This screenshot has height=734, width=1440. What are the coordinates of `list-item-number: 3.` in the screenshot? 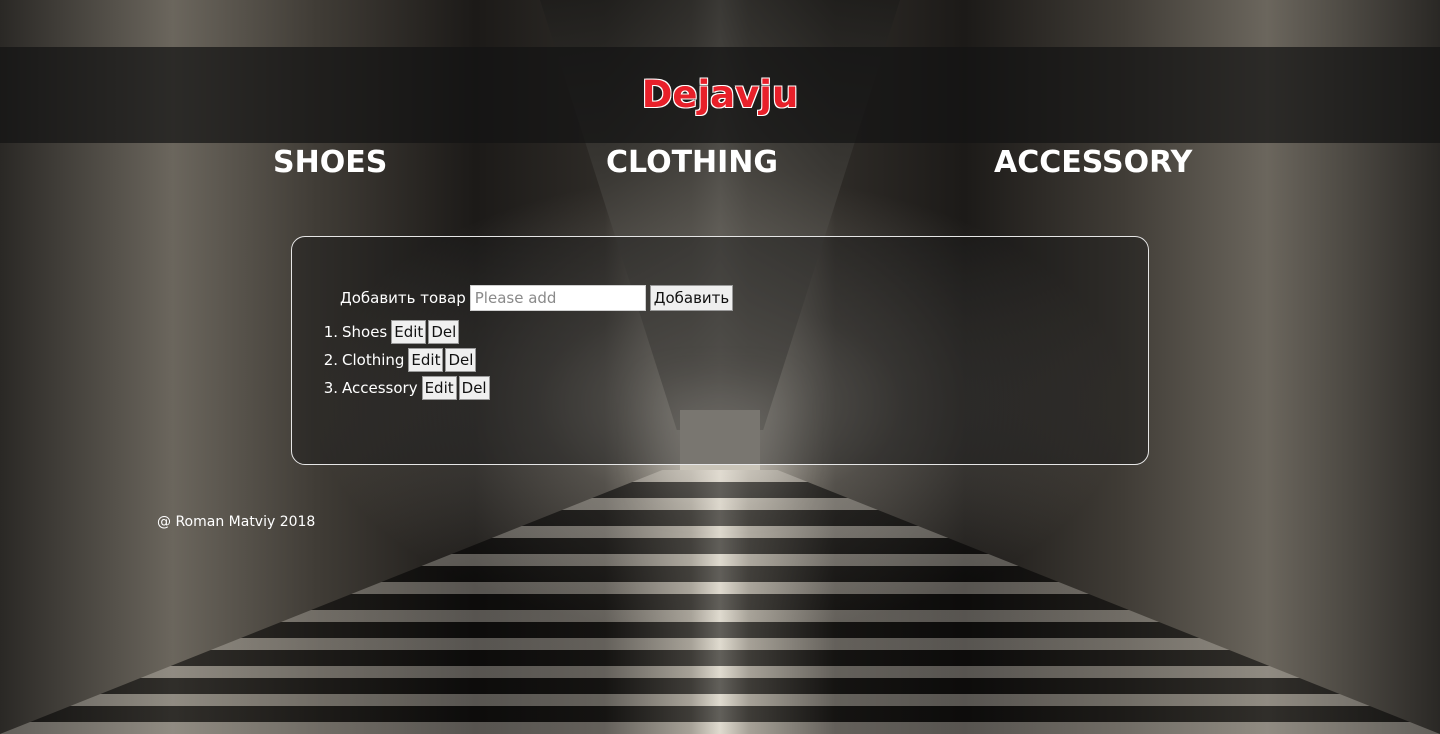 It's located at (330, 388).